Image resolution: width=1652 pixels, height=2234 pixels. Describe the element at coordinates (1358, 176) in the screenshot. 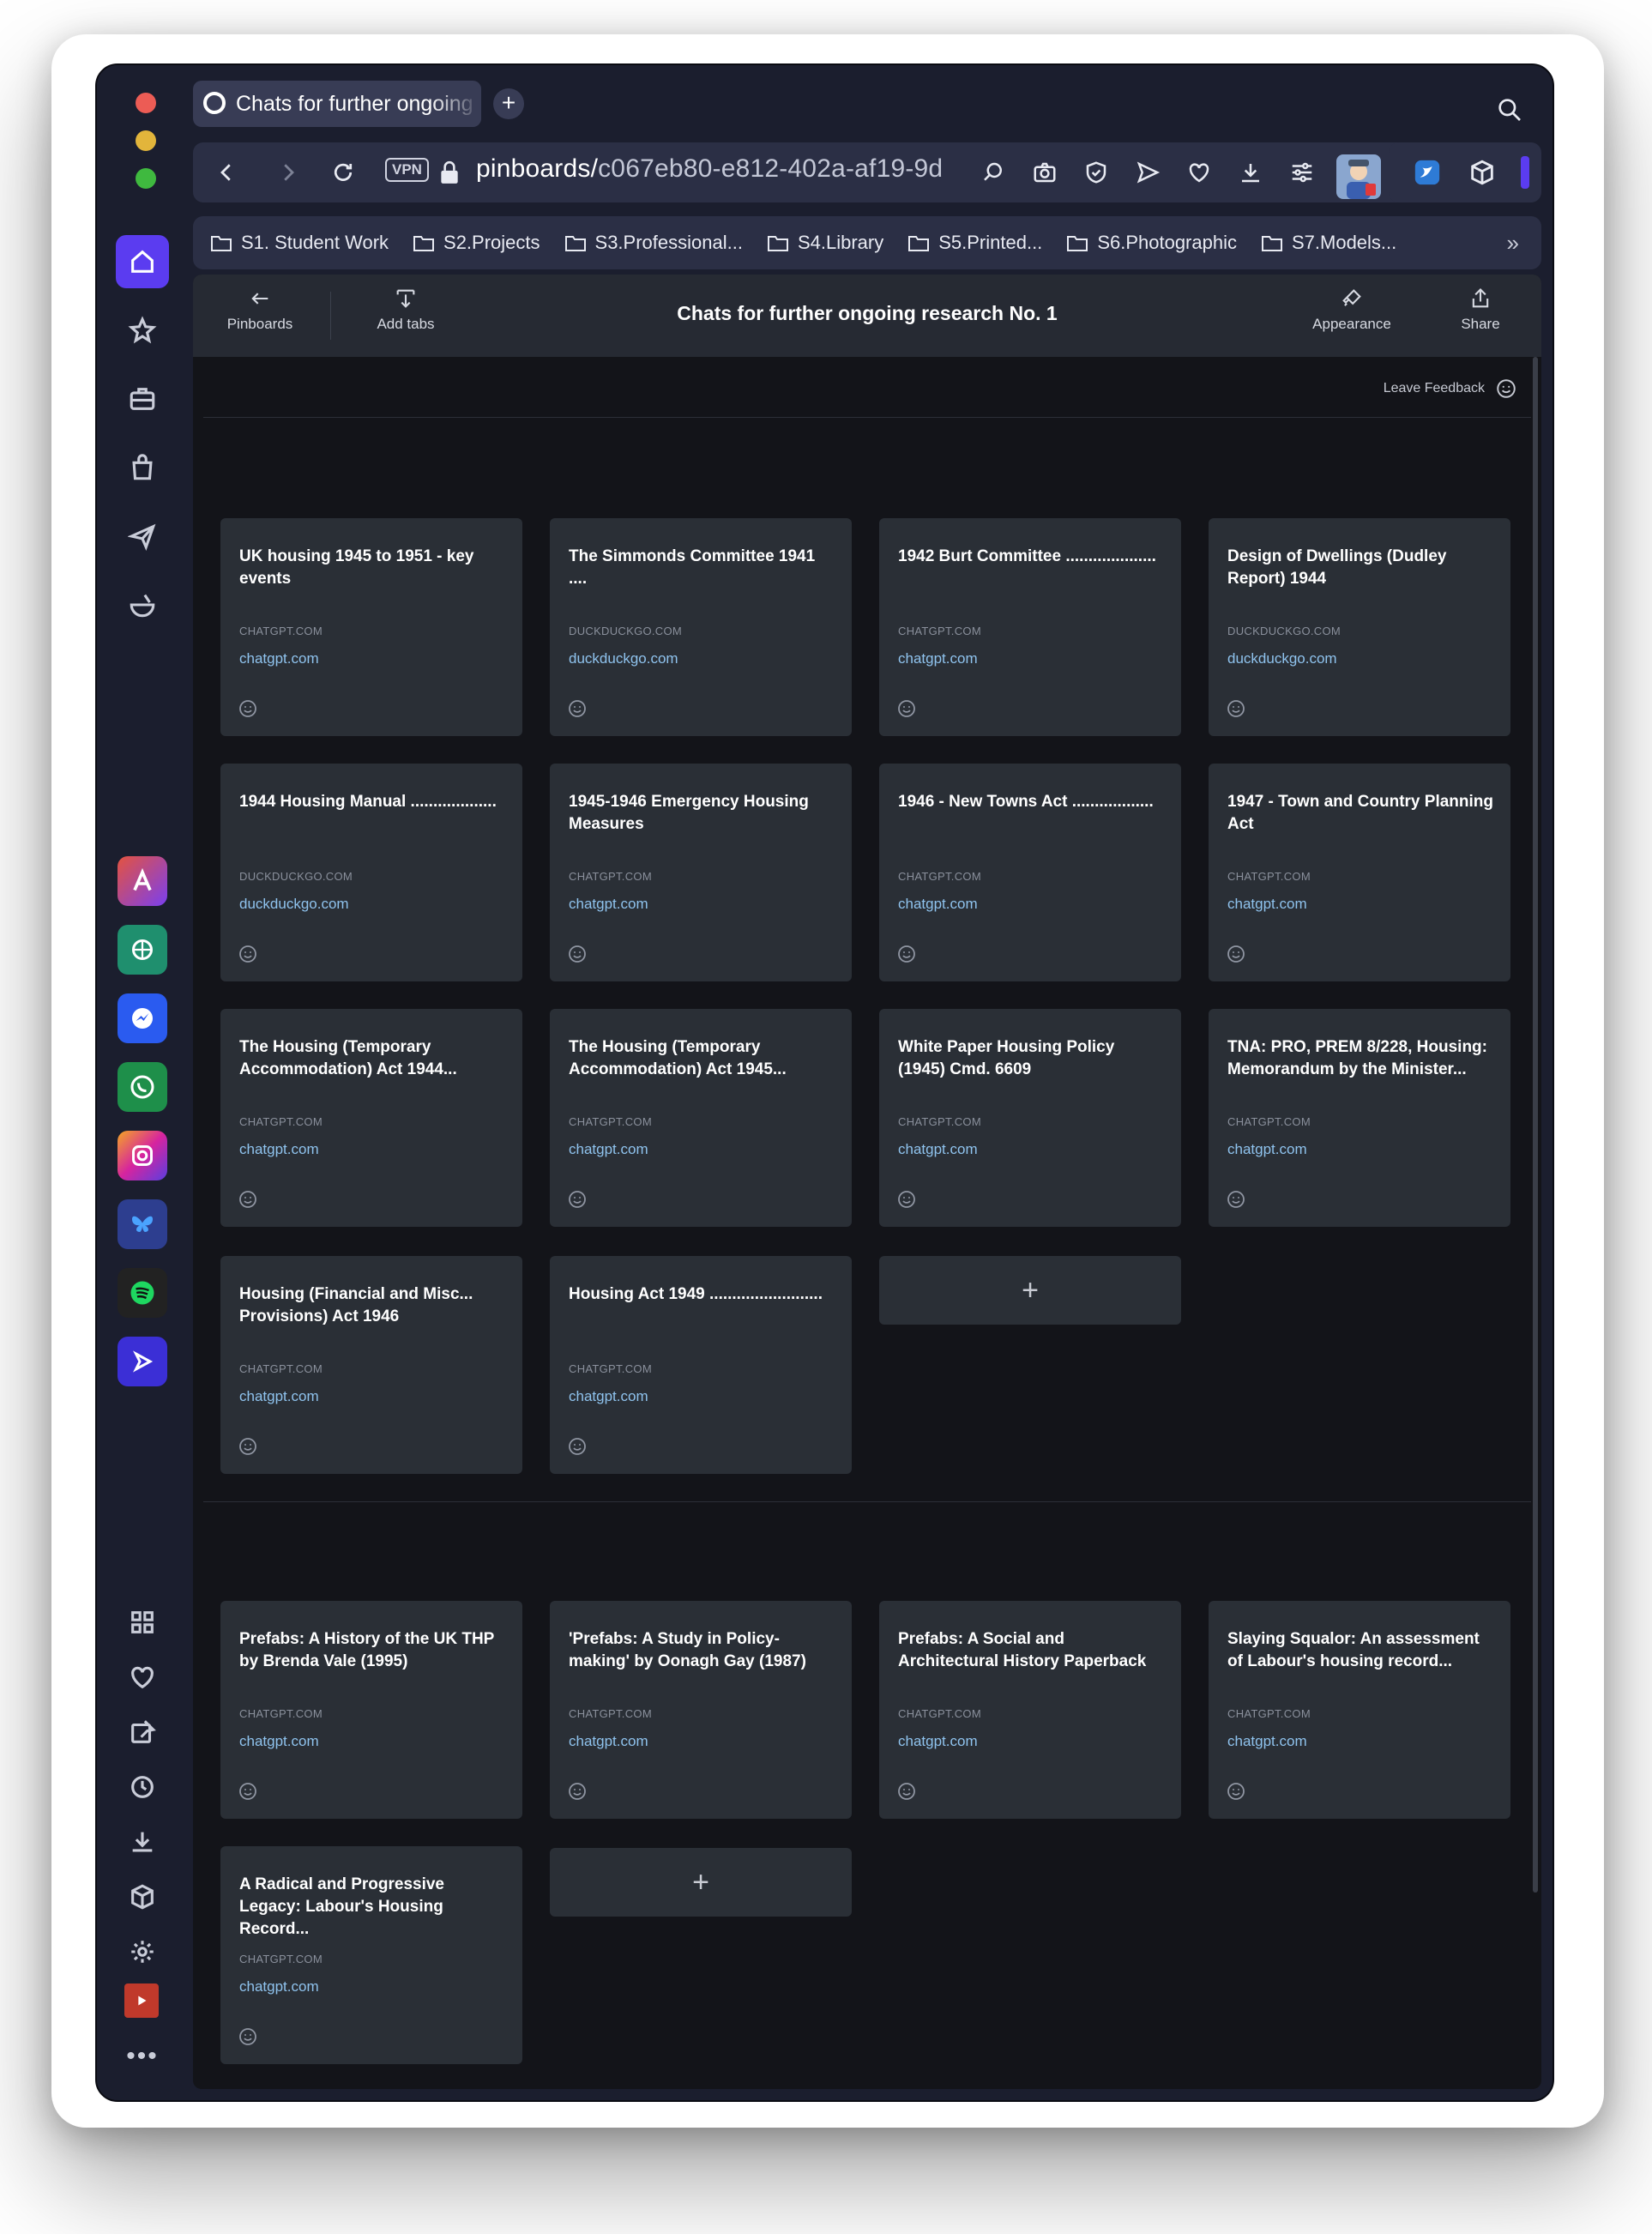

I see `profile-avatar` at that location.